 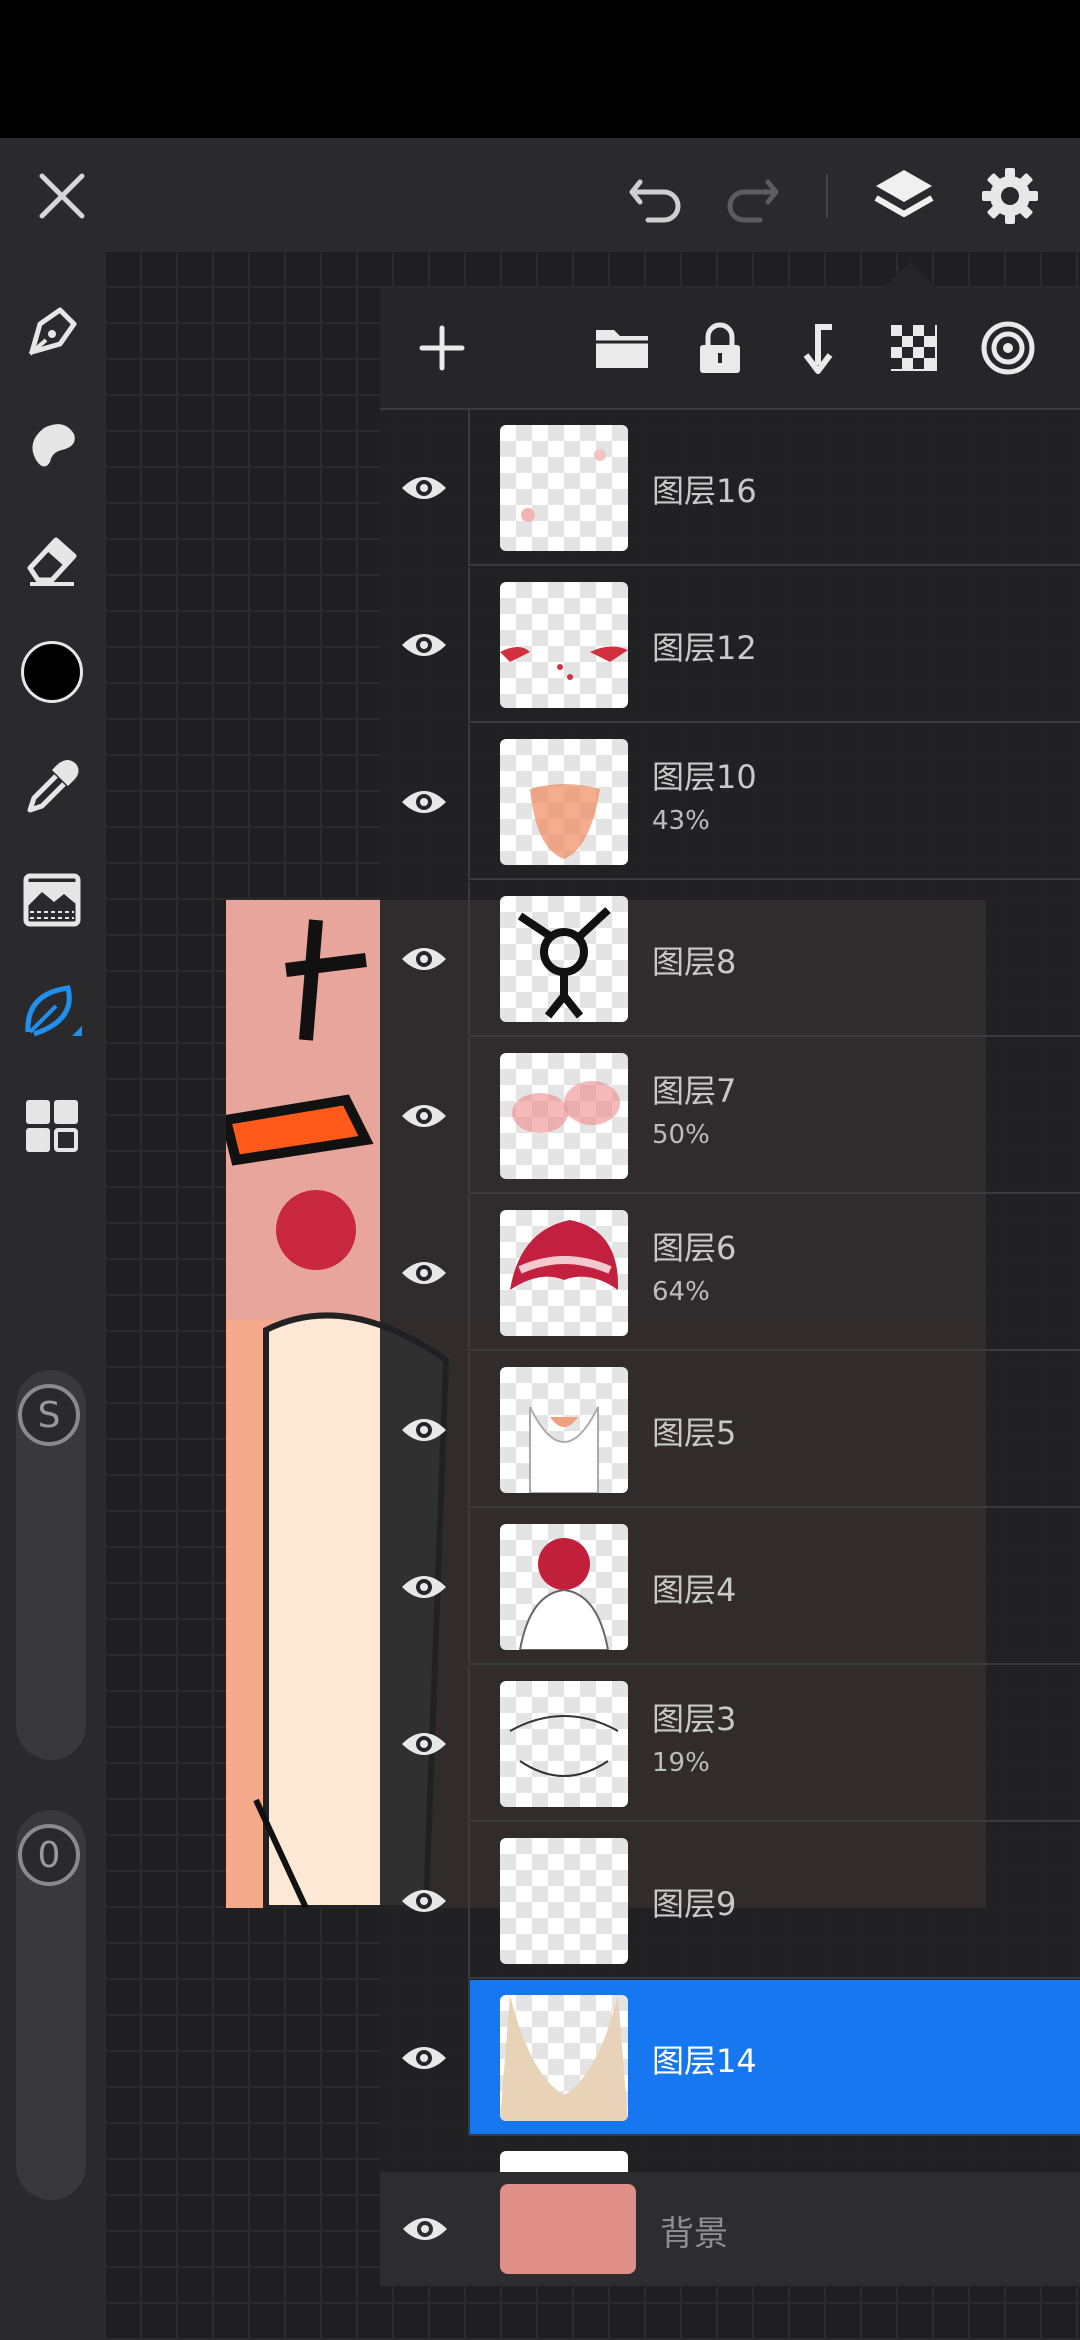 I want to click on panel-pointer, so click(x=910, y=275).